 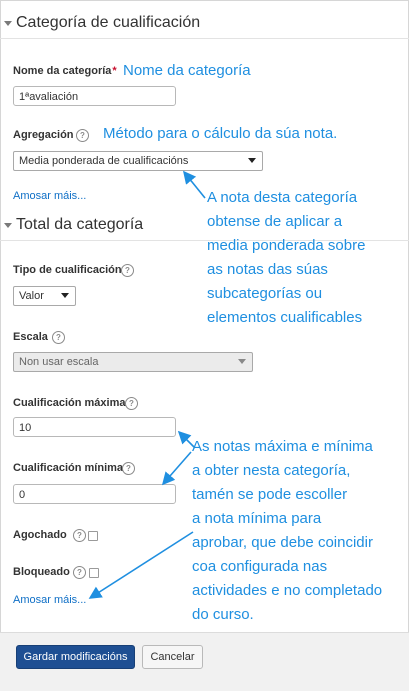 What do you see at coordinates (282, 542) in the screenshot?
I see `annotation-line: aprobar, que debe coincidir` at bounding box center [282, 542].